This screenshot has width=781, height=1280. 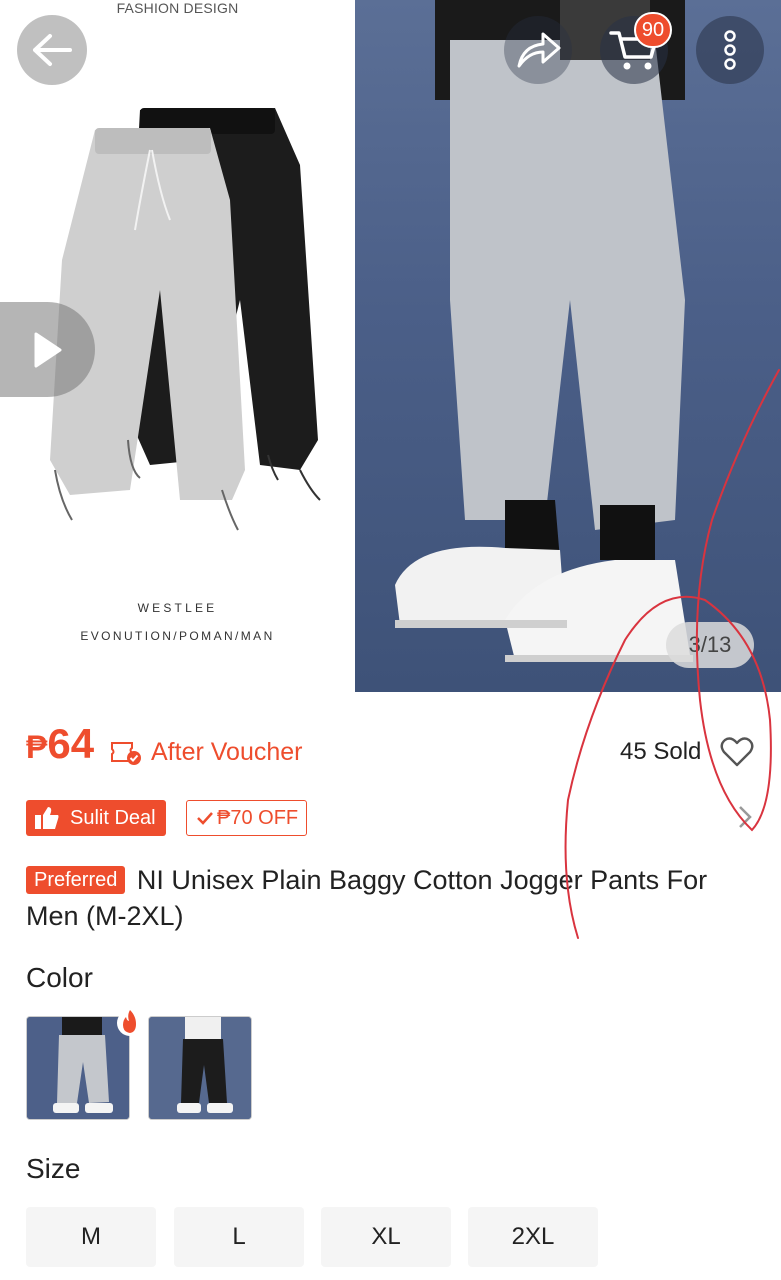 I want to click on play-video-button, so click(x=47, y=349).